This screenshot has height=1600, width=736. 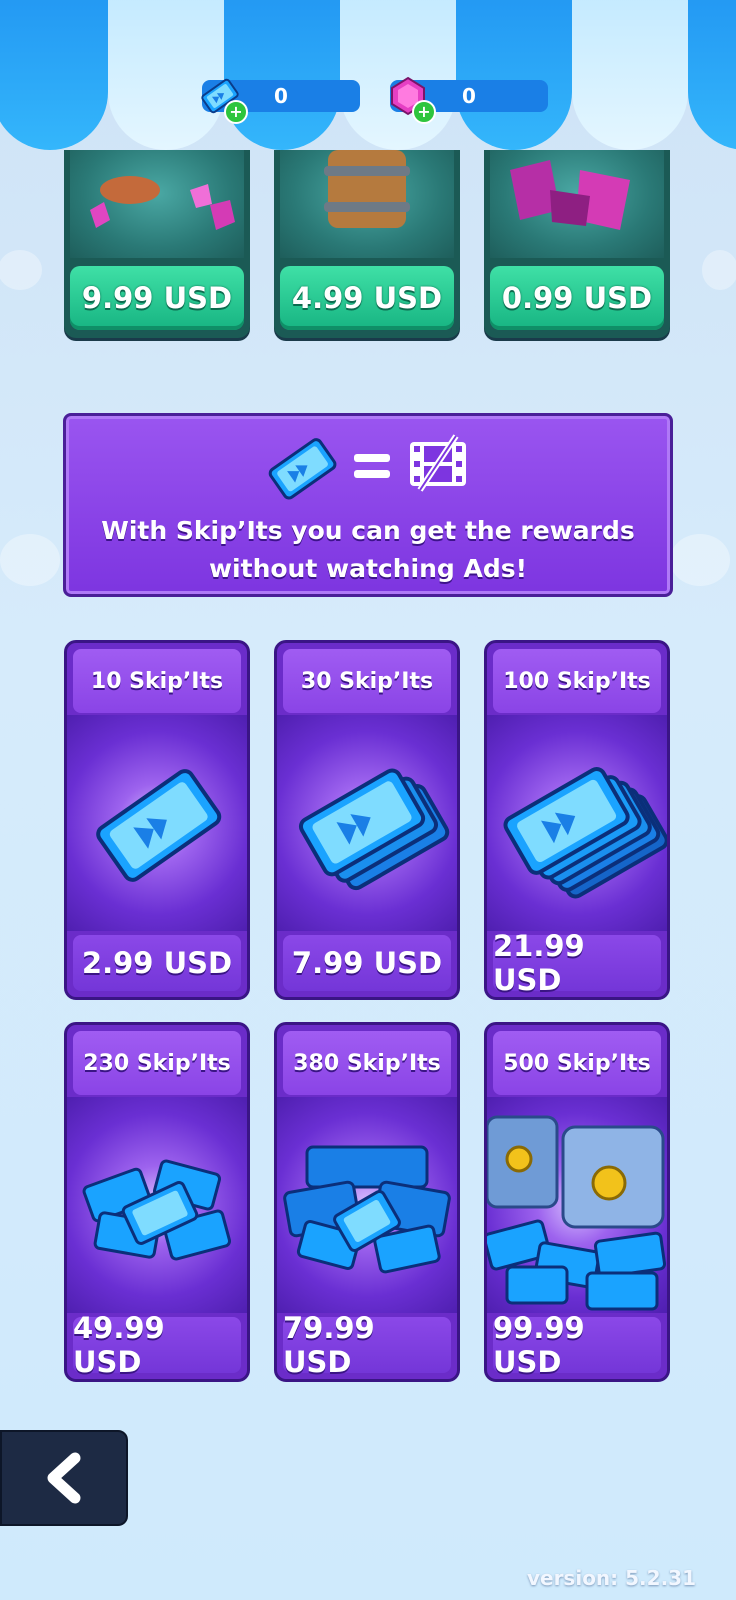 I want to click on no-ads-film-icon, so click(x=438, y=463).